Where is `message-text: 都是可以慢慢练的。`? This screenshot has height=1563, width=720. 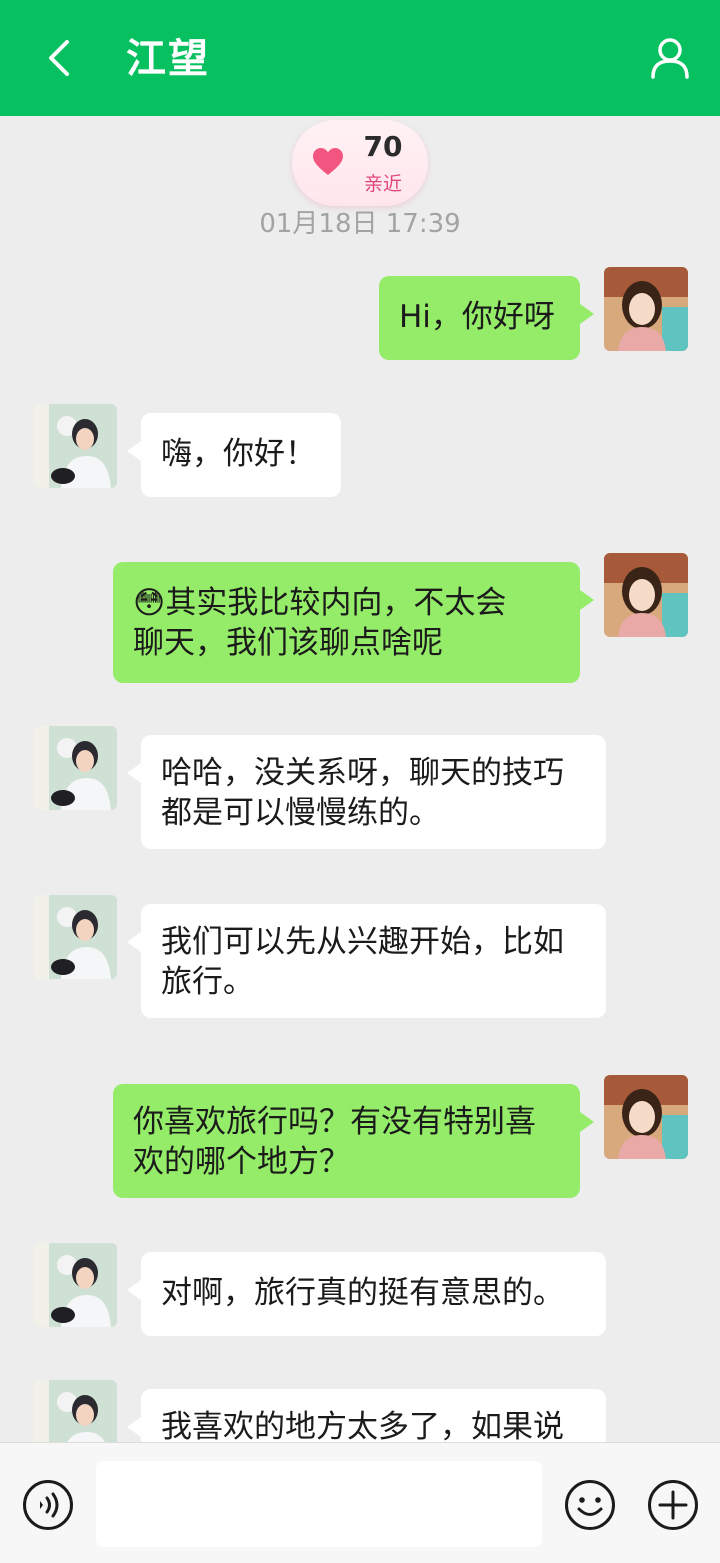
message-text: 都是可以慢慢练的。 is located at coordinates (300, 813).